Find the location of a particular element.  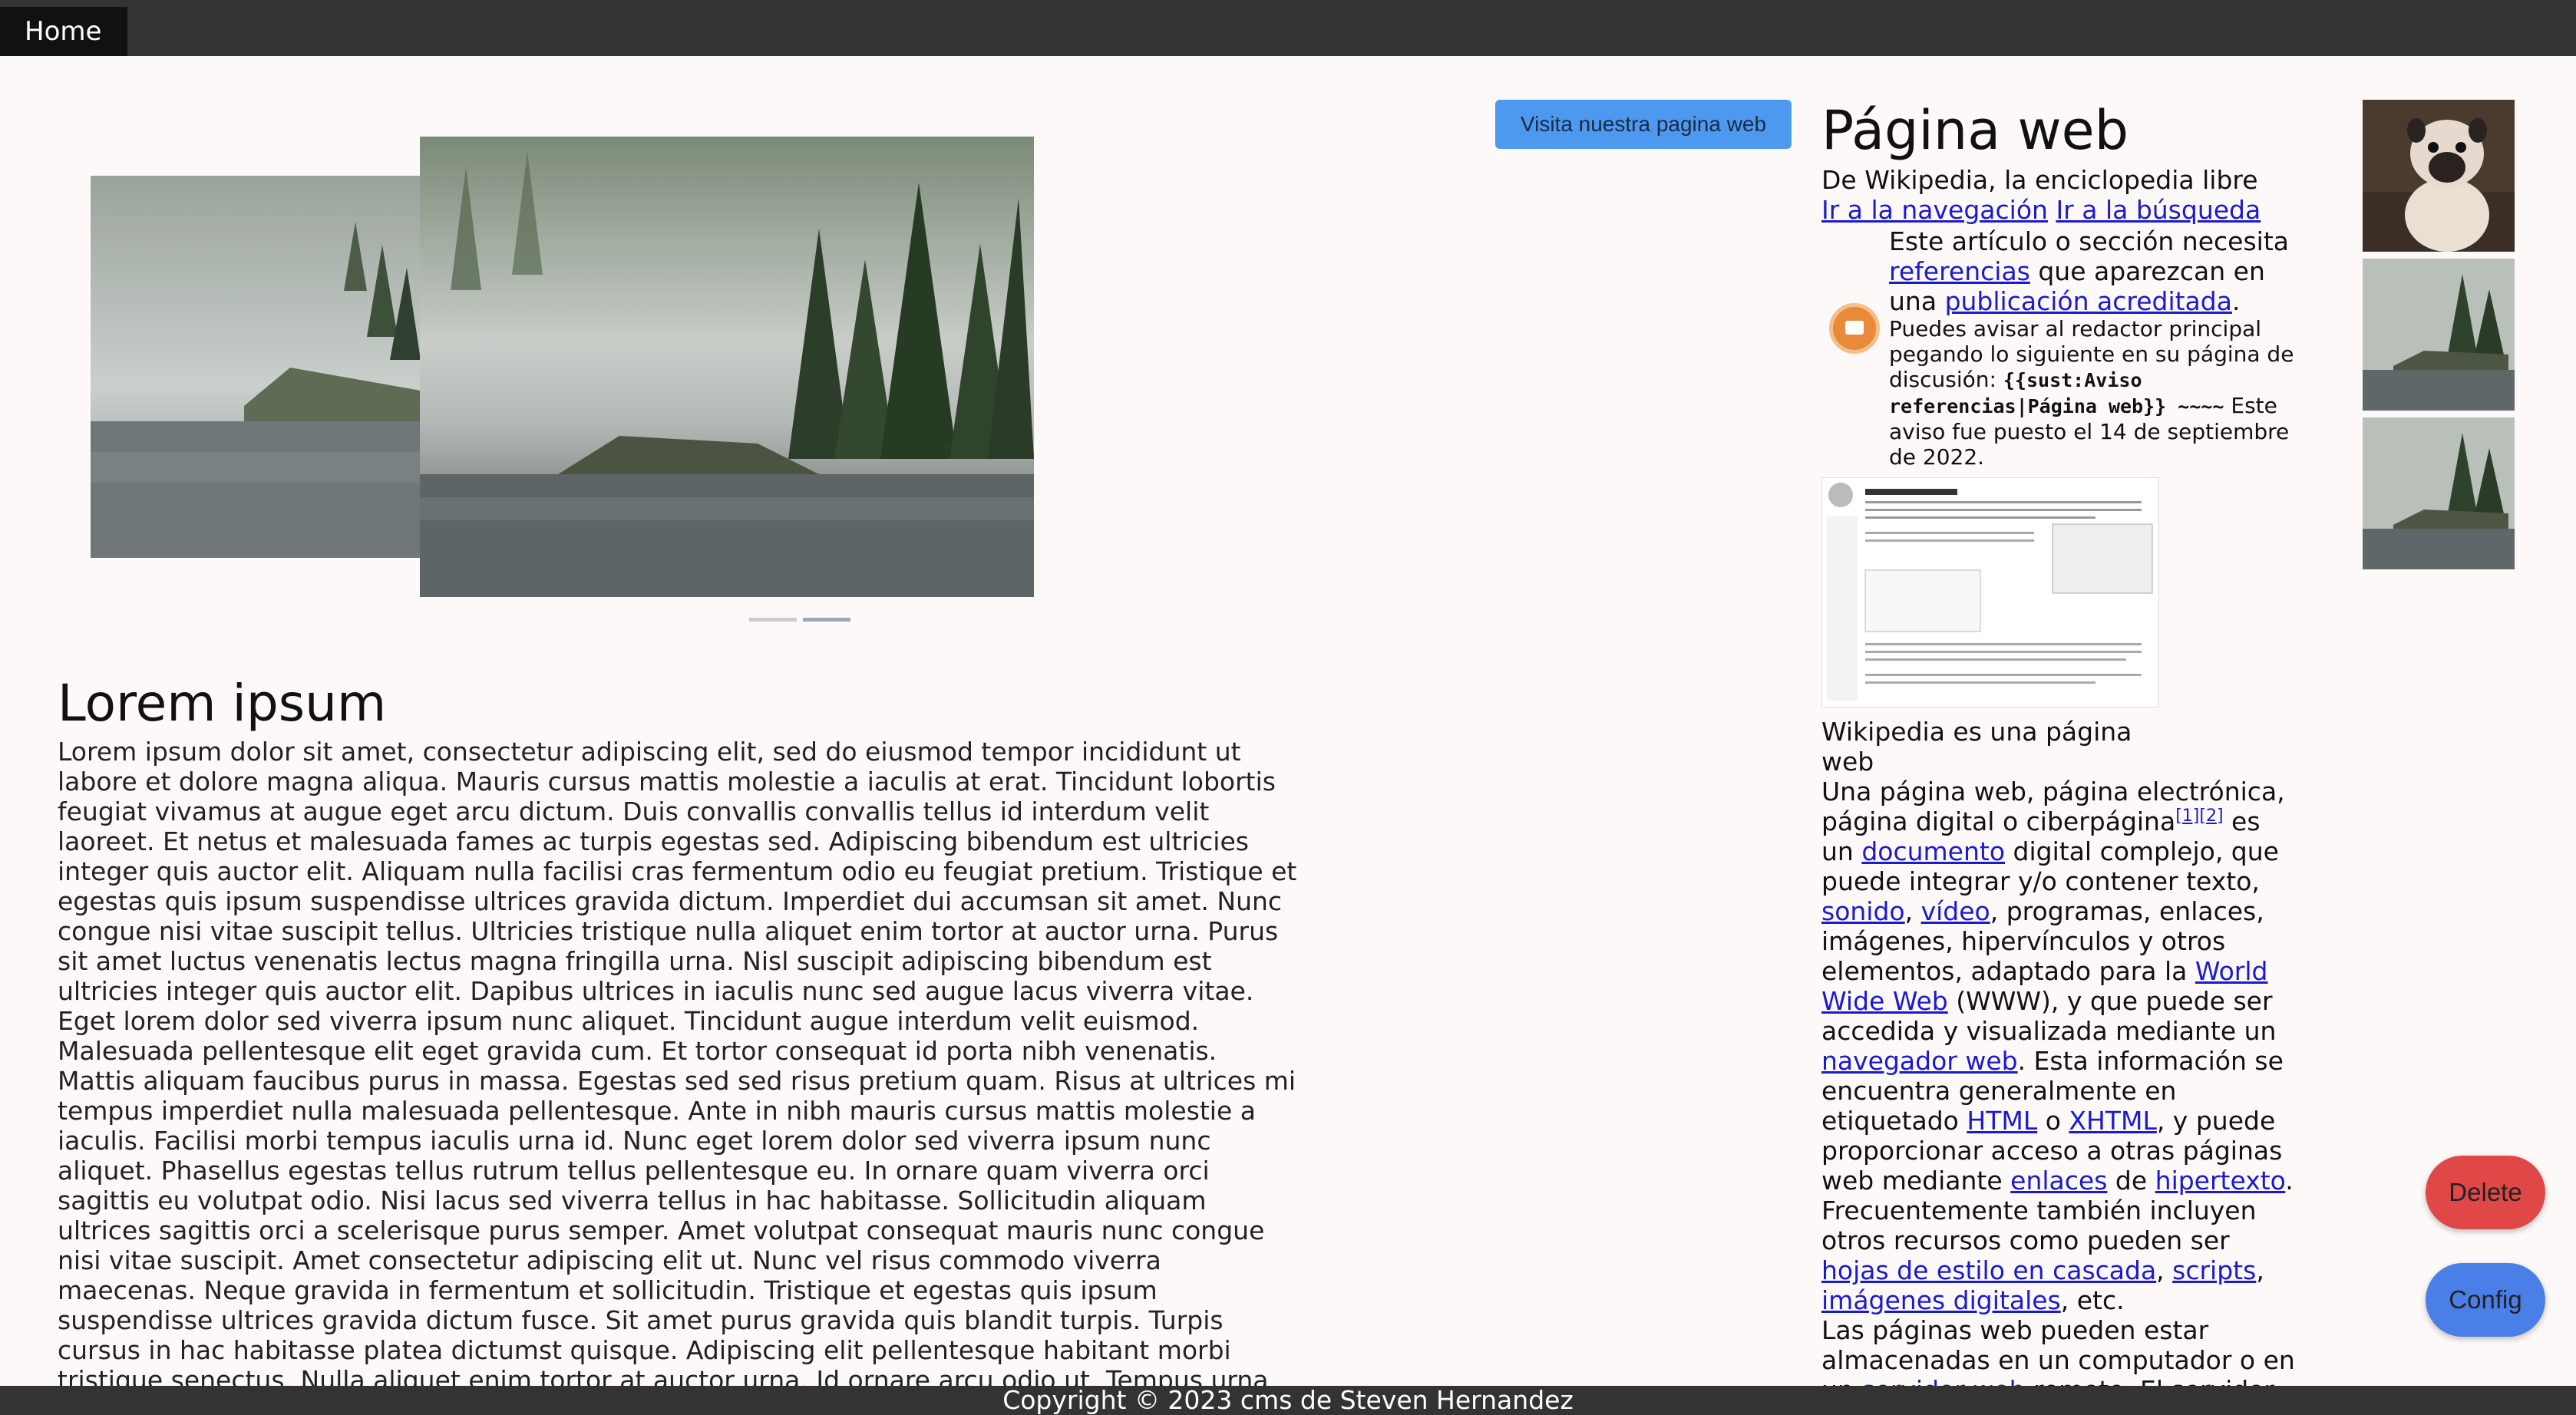

config-button: Config is located at coordinates (2485, 1300).